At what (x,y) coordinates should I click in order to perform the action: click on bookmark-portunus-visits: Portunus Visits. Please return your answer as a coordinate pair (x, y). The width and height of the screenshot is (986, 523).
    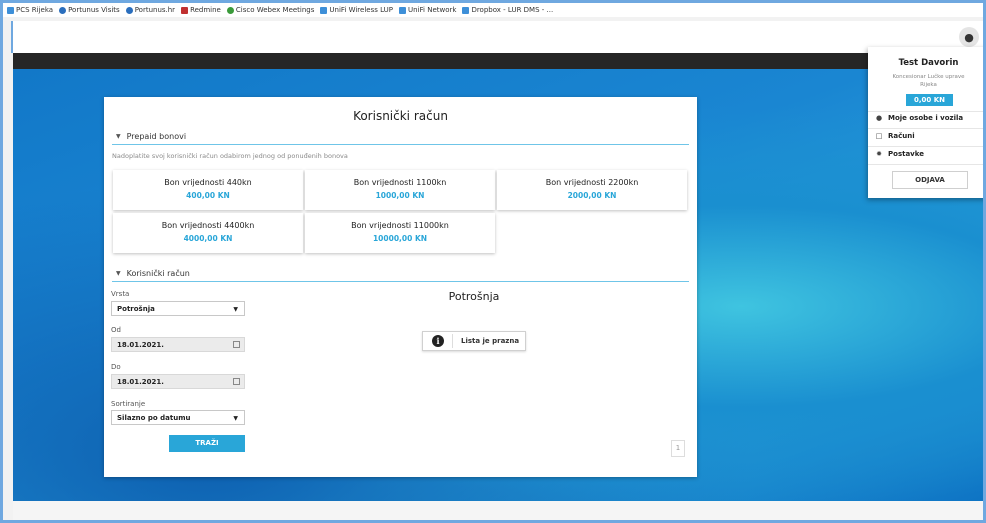
    Looking at the image, I should click on (89, 10).